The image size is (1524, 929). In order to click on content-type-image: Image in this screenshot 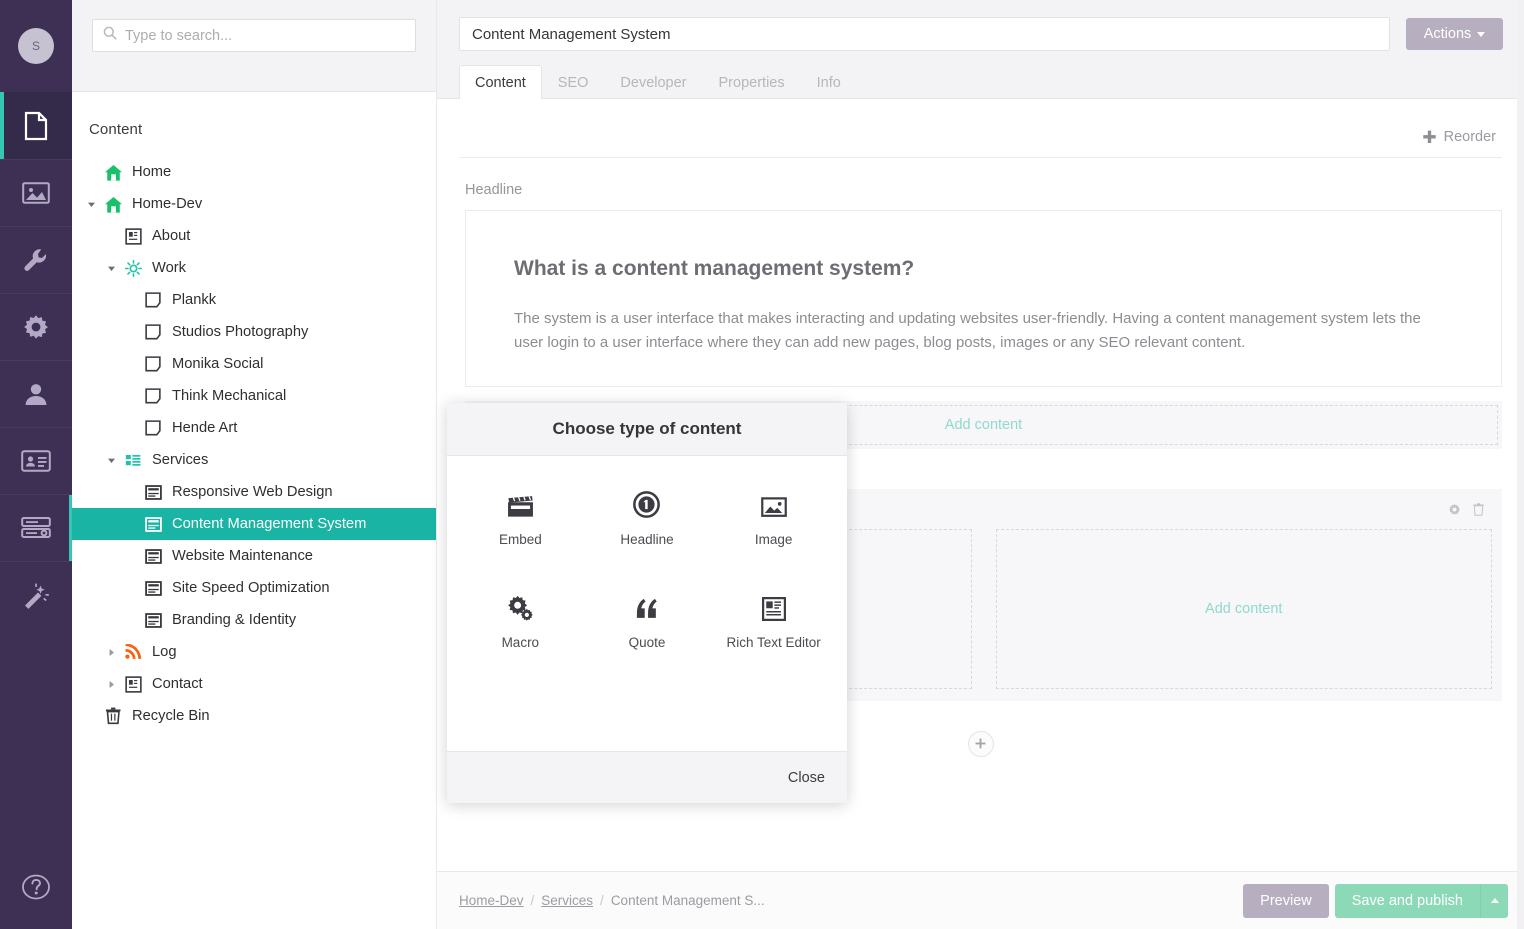, I will do `click(773, 518)`.